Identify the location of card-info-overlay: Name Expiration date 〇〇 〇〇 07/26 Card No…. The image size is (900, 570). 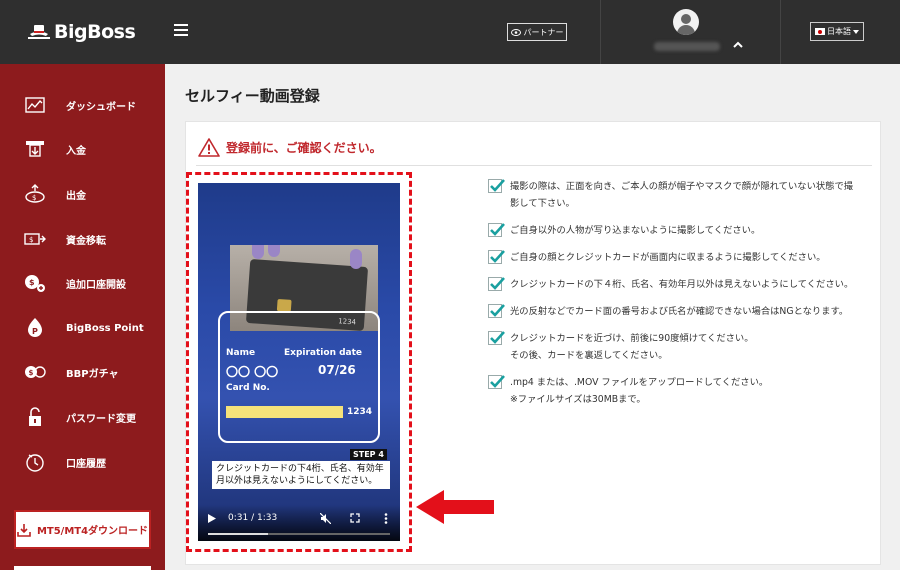
(300, 383).